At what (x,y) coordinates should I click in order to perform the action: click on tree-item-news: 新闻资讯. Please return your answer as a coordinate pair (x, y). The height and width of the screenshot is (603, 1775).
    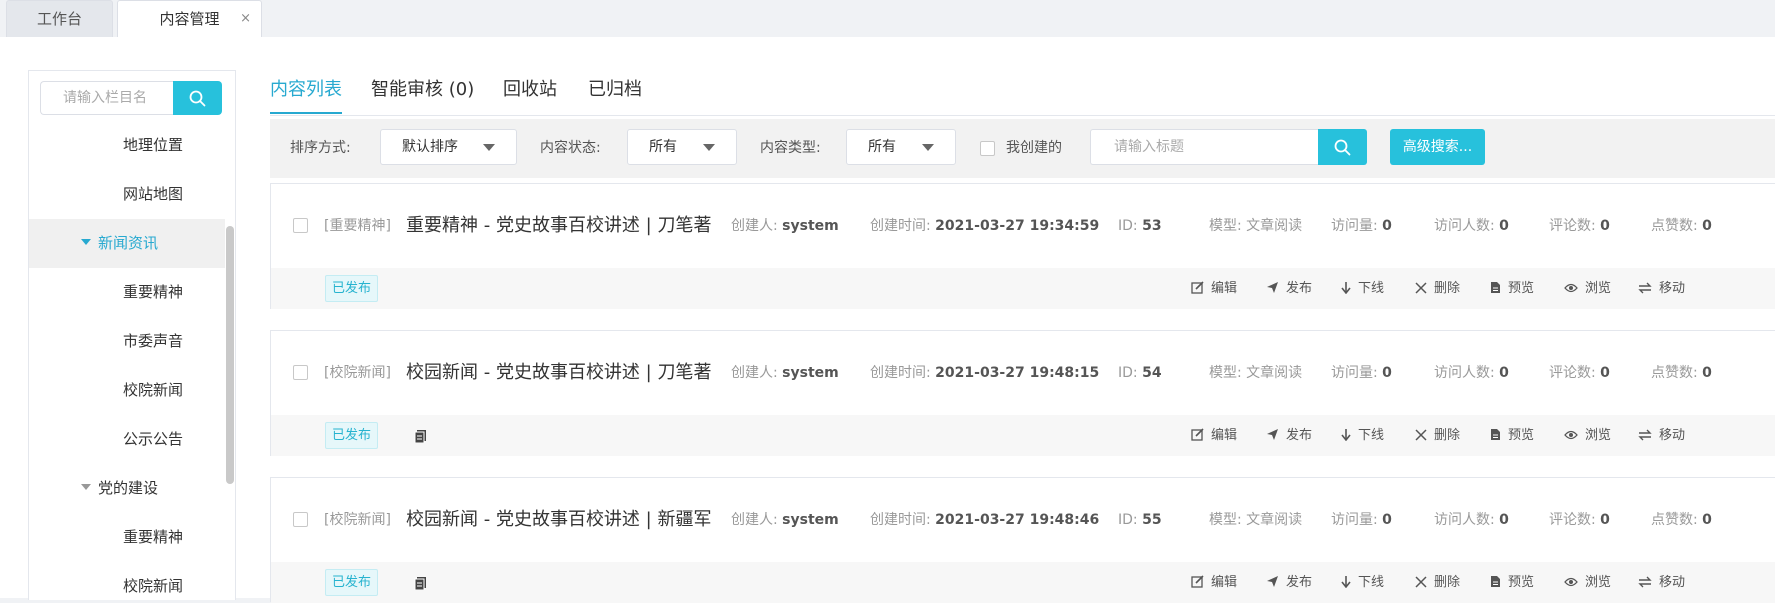
    Looking at the image, I should click on (127, 243).